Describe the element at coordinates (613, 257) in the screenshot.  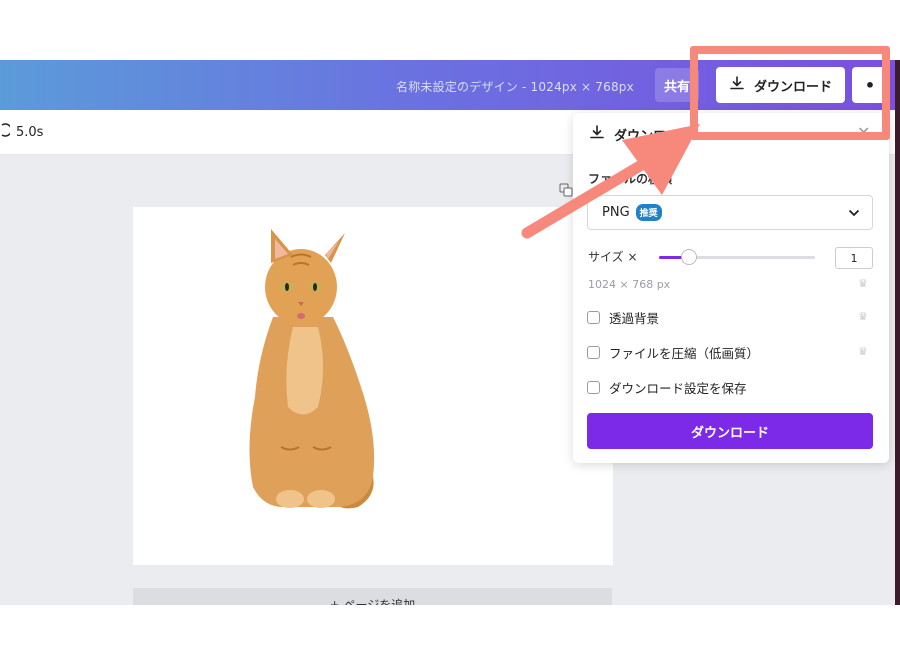
I see `size-label: サイズ ×` at that location.